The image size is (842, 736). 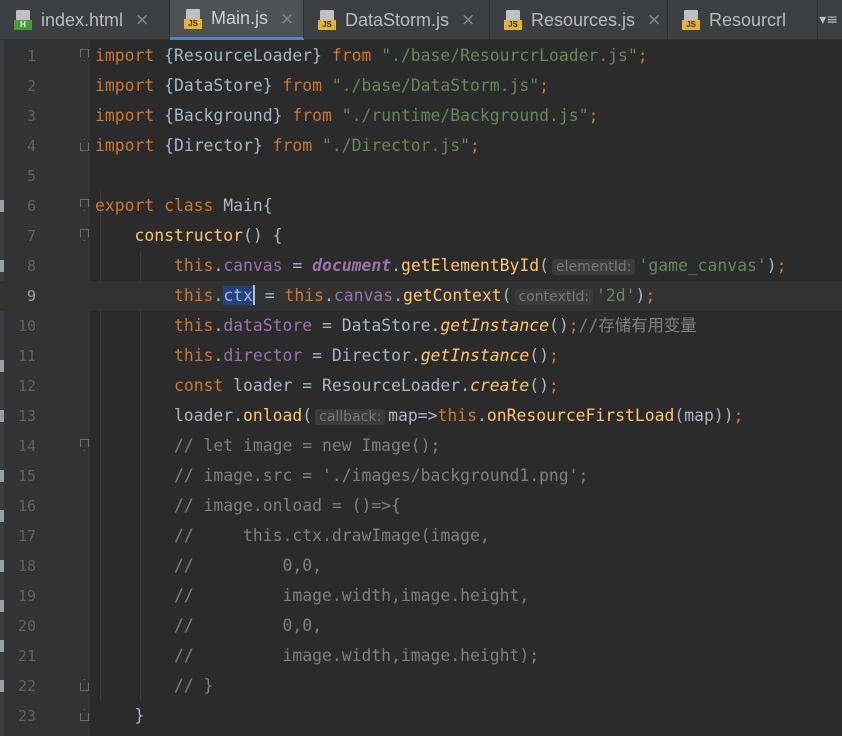 I want to click on comment-token: // 0,0,, so click(x=247, y=565).